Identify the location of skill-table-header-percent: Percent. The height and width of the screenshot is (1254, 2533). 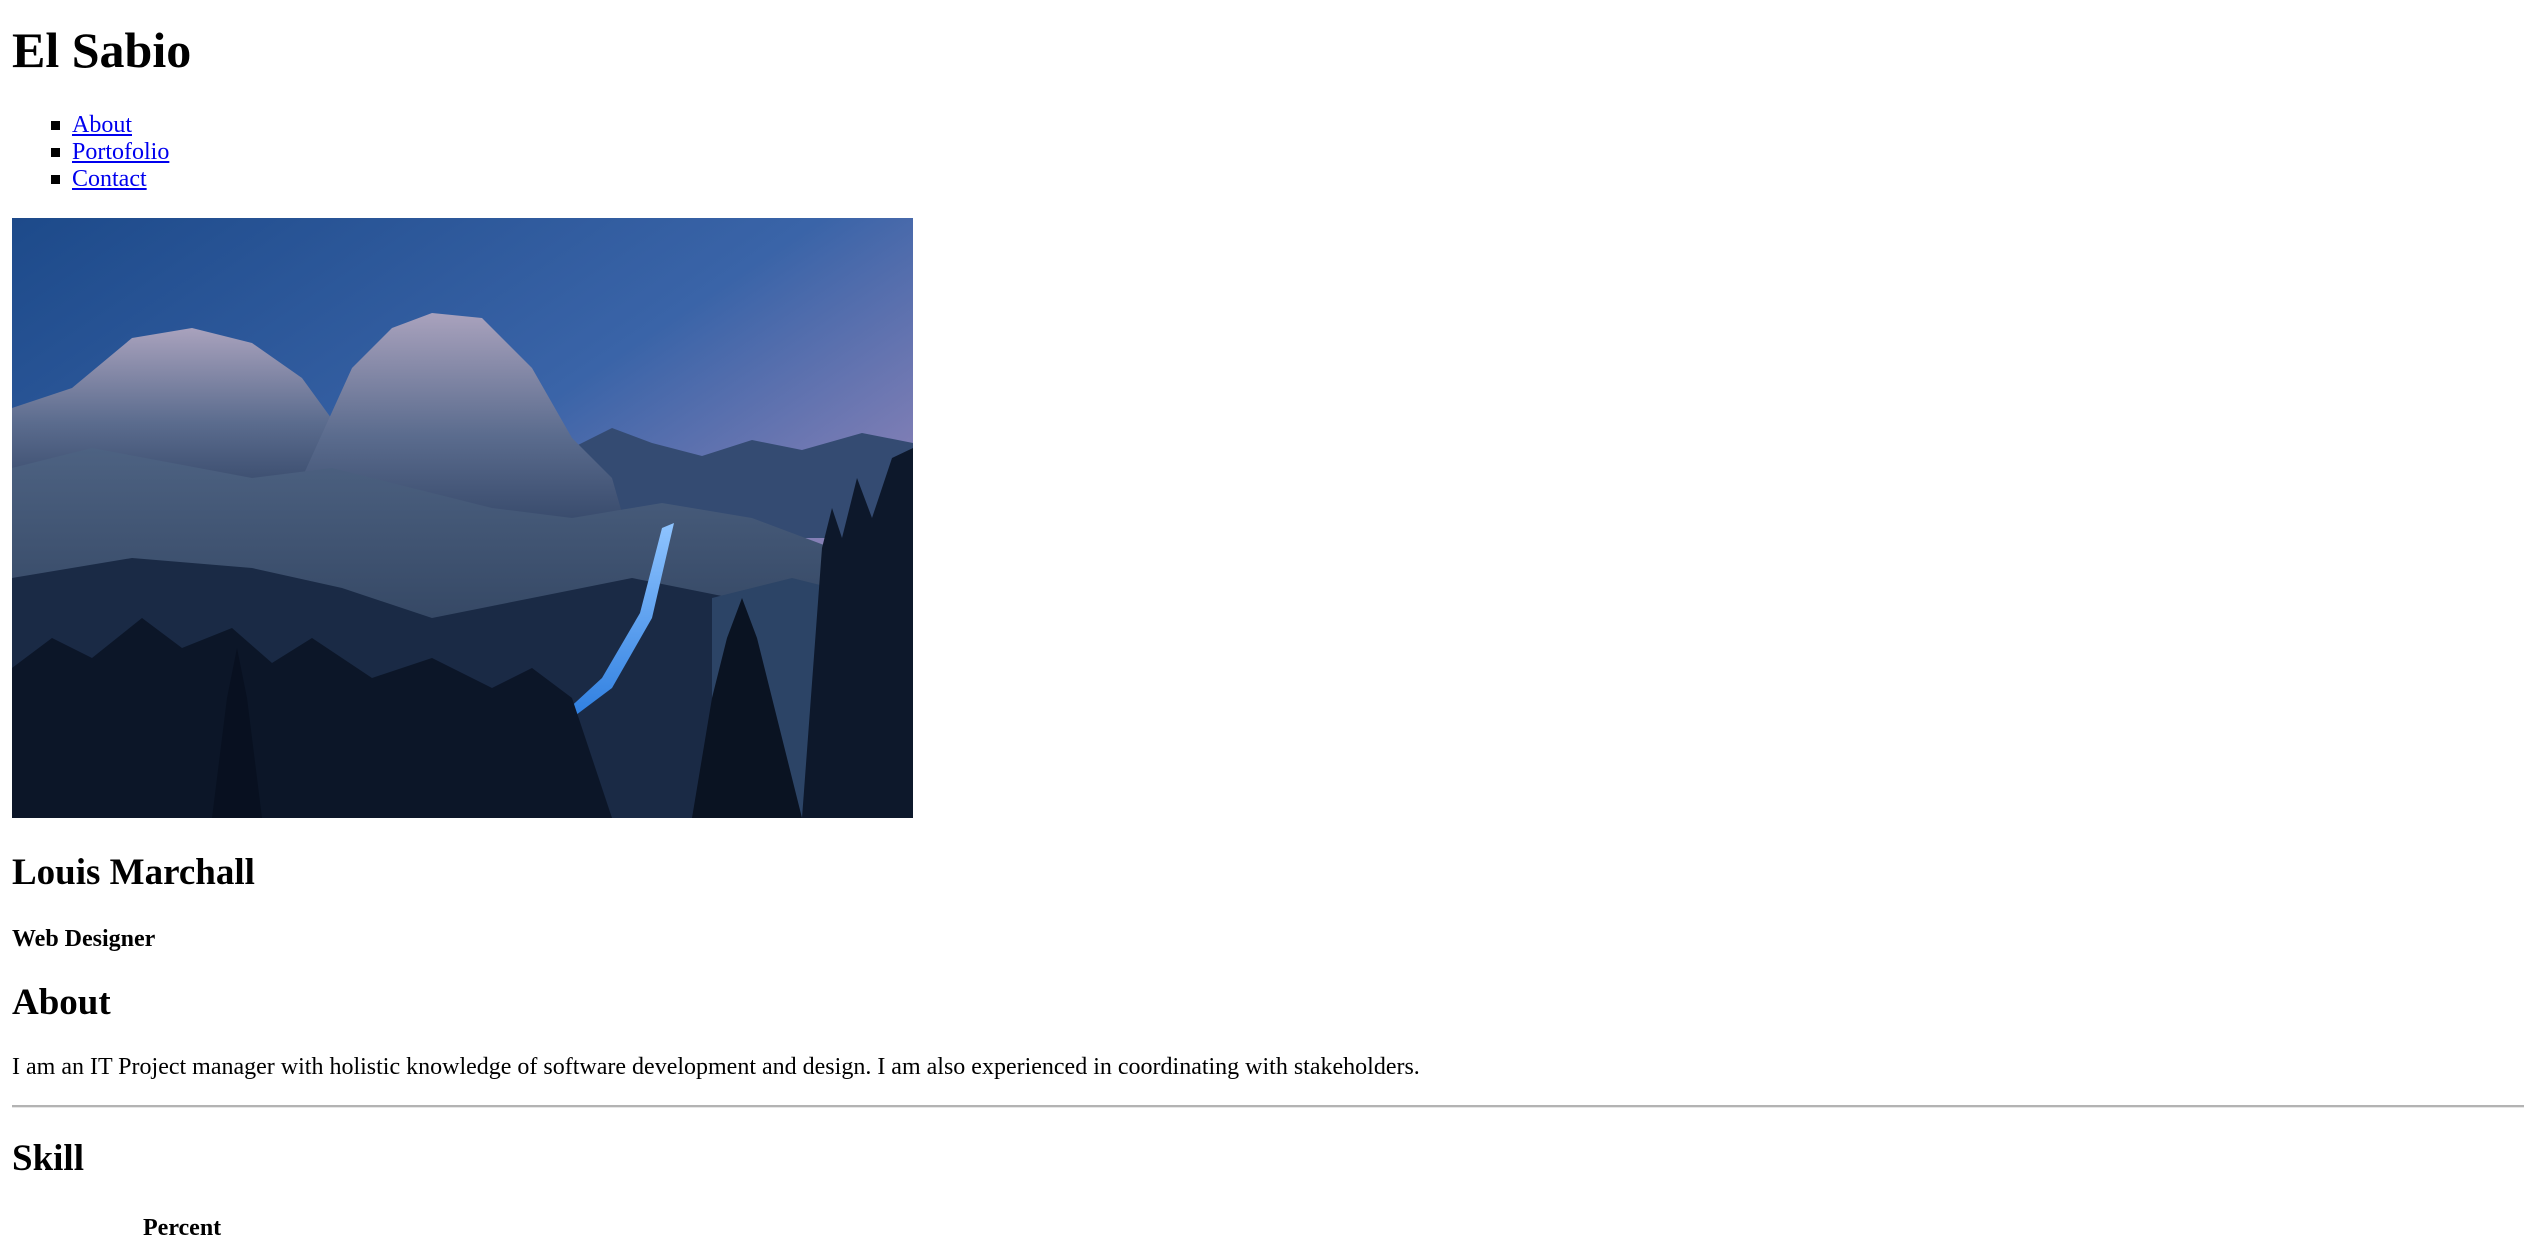
(182, 1228).